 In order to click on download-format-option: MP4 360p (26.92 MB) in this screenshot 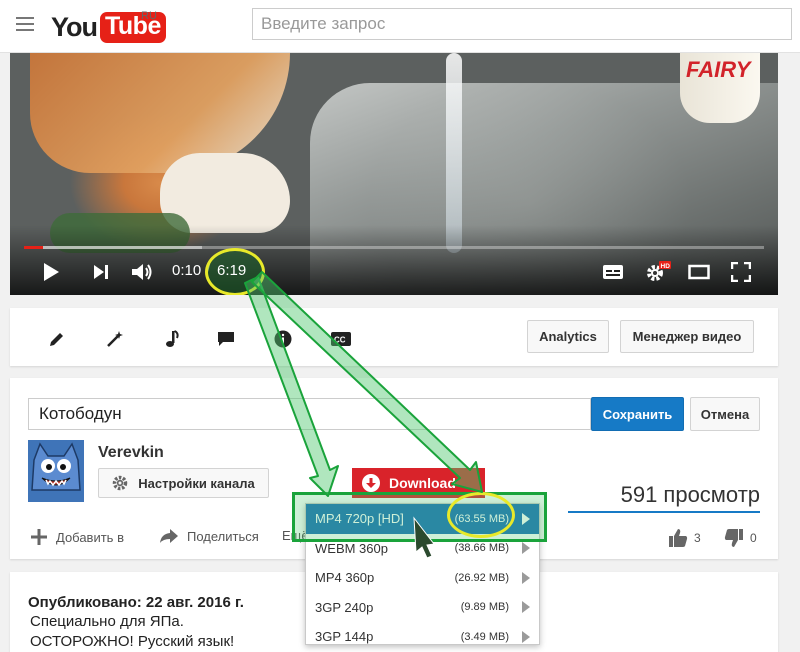, I will do `click(422, 578)`.